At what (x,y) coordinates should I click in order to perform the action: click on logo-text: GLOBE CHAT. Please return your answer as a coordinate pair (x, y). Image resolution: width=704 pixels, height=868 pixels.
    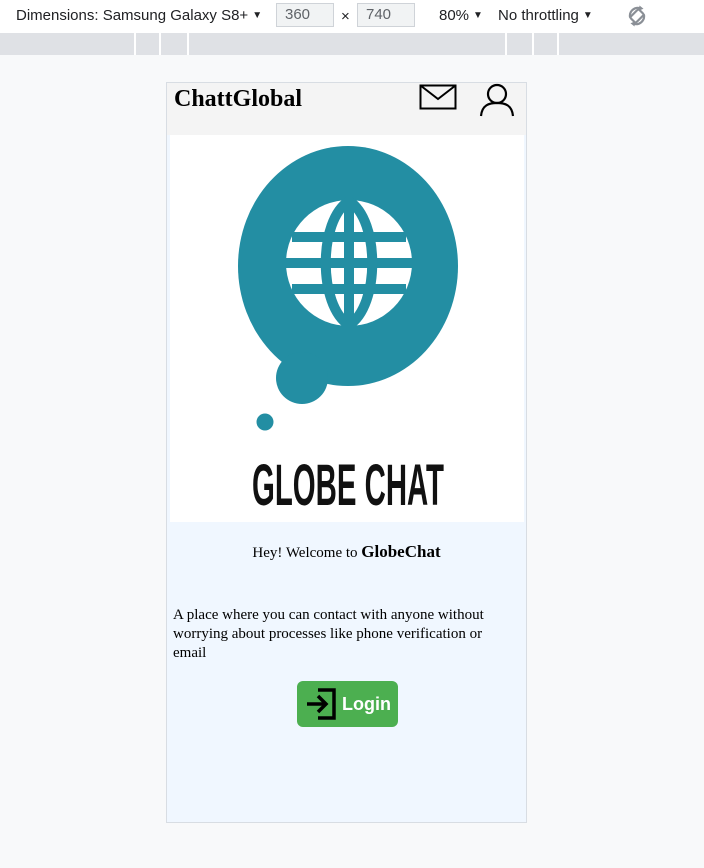
    Looking at the image, I should click on (348, 485).